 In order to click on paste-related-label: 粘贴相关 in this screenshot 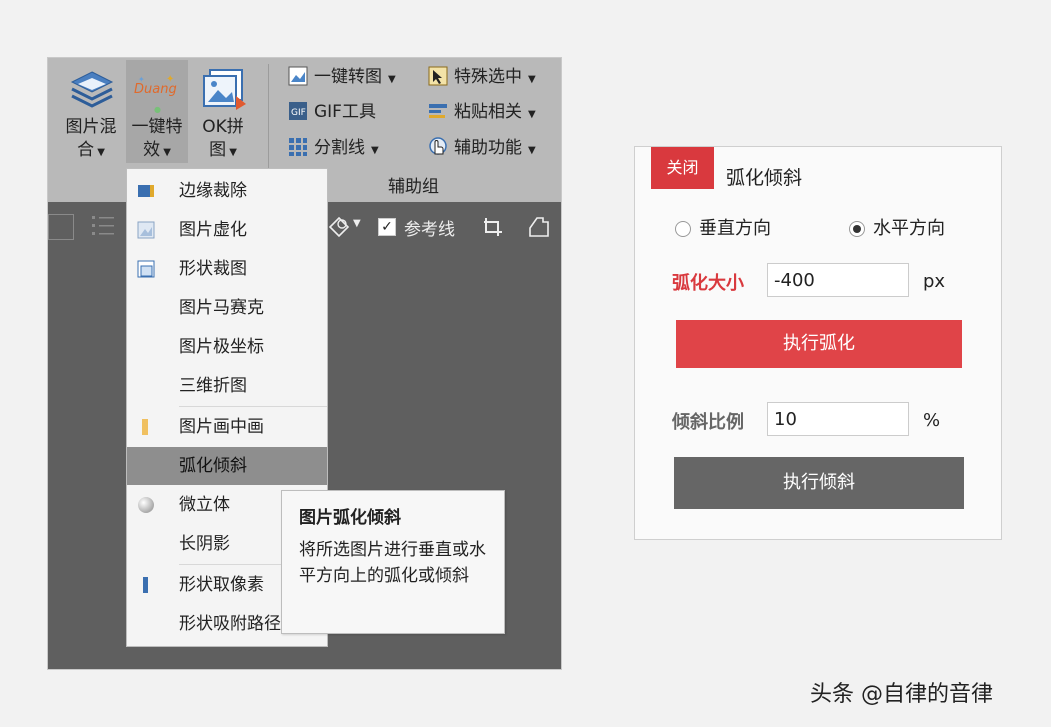, I will do `click(488, 112)`.